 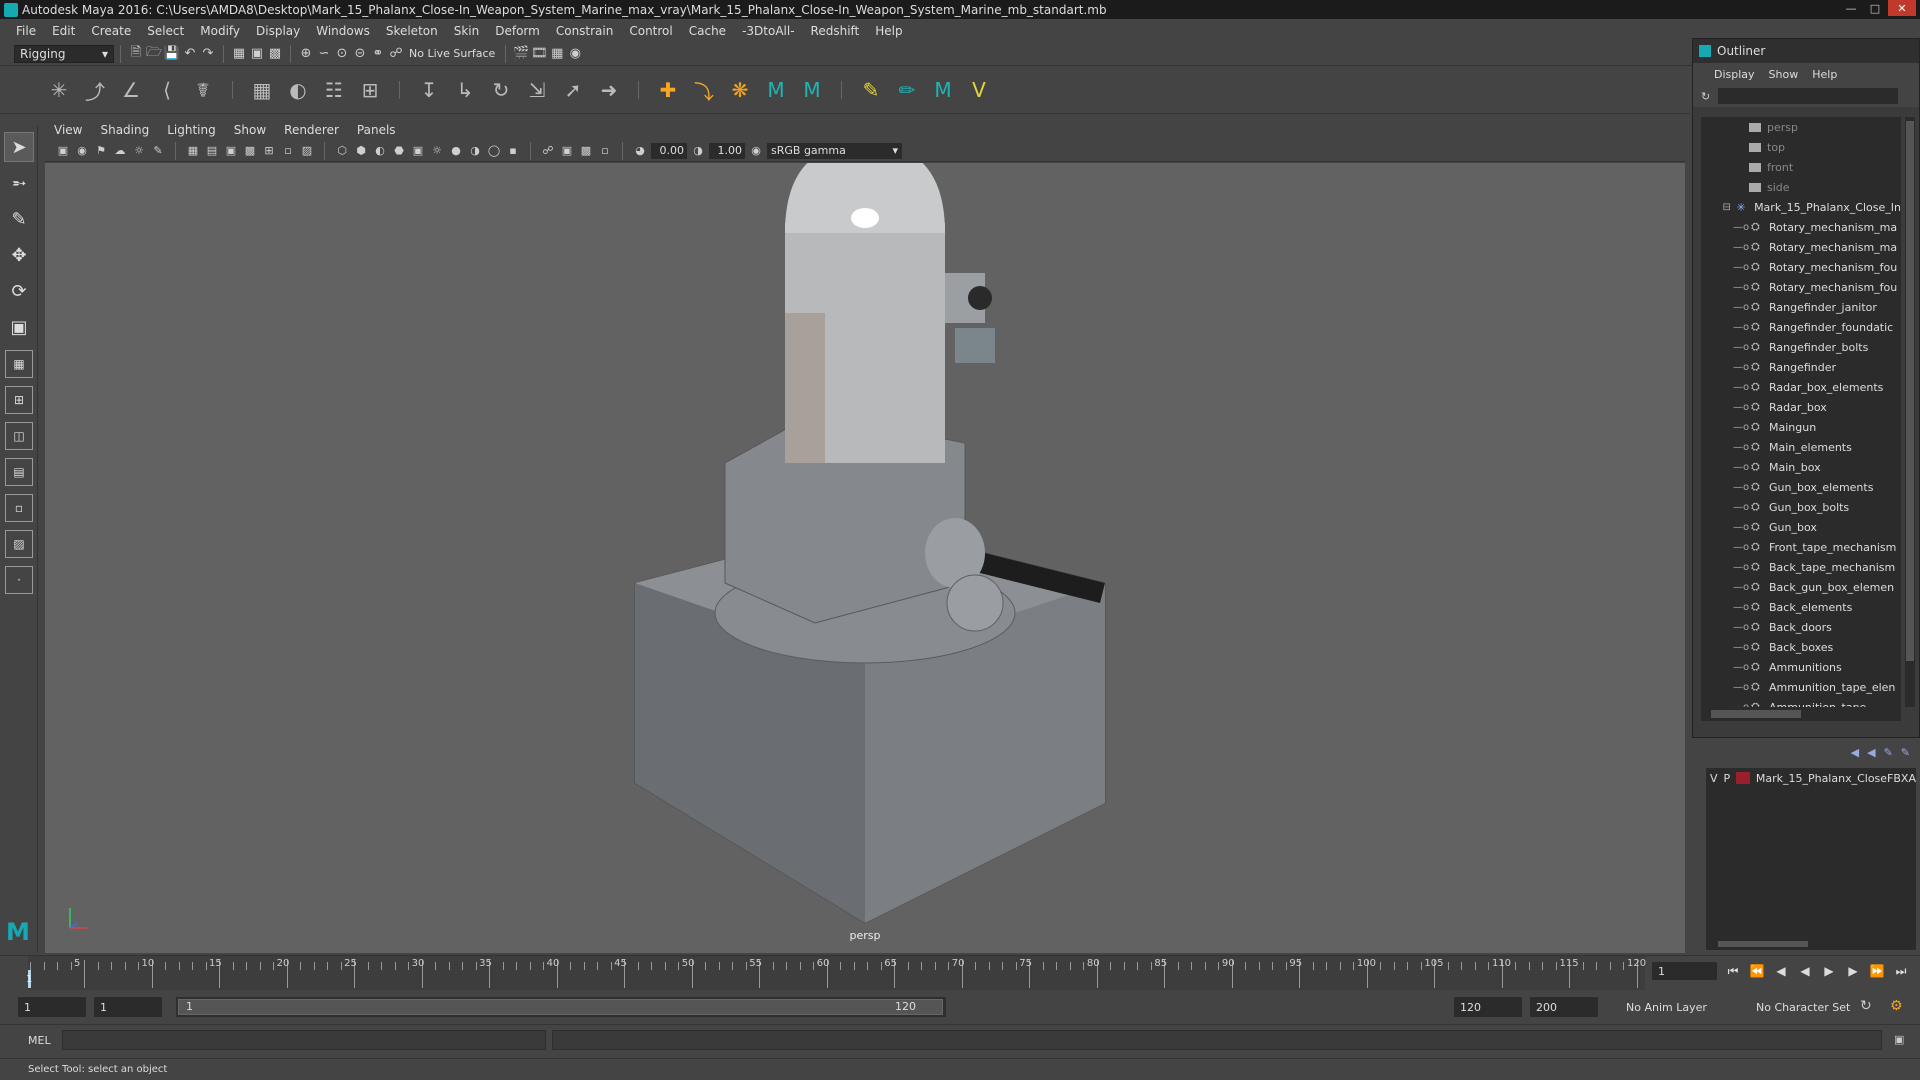 I want to click on new-layer-selected-icon: ✎, so click(x=1905, y=752).